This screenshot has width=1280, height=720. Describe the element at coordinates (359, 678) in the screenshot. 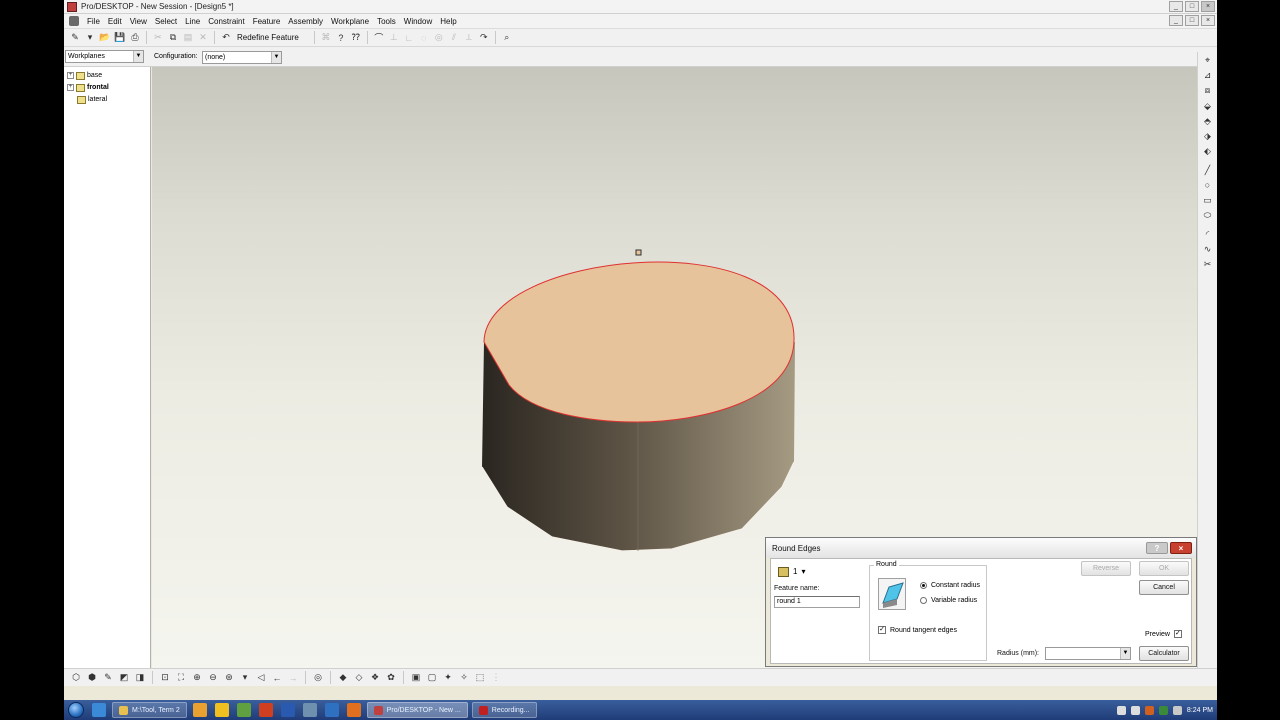

I see `texture-icon: ◇` at that location.